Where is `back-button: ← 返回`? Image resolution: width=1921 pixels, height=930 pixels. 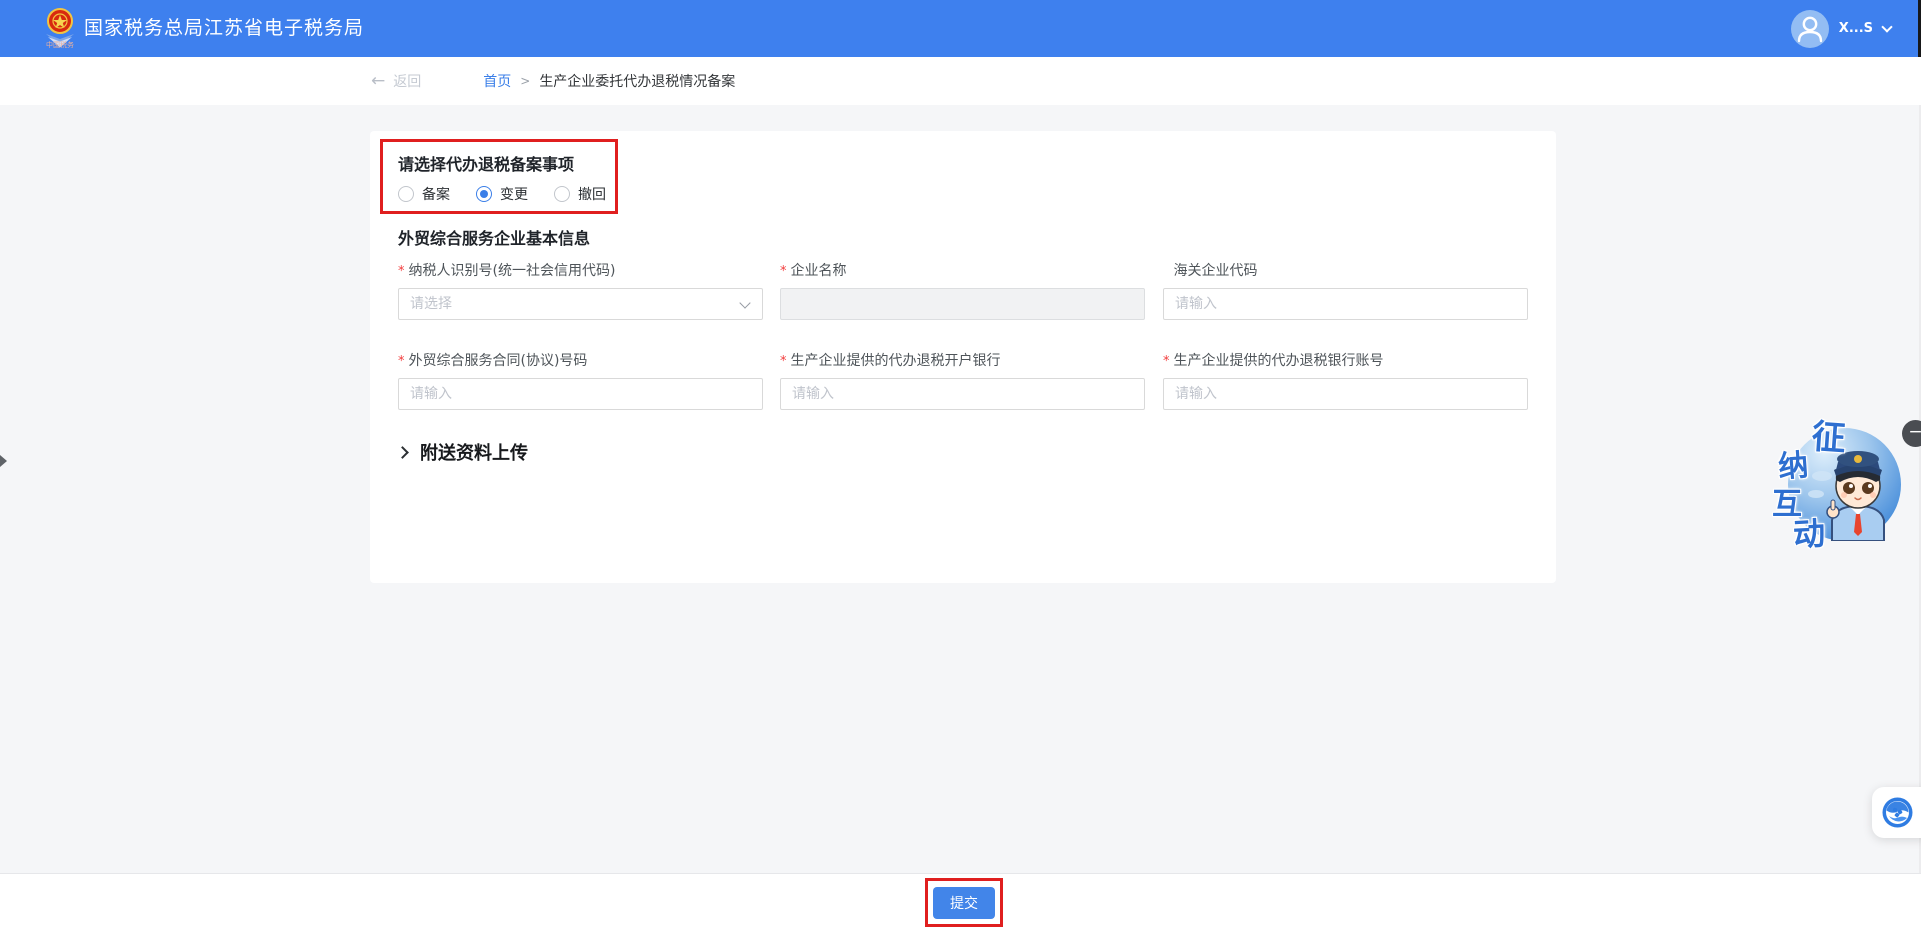
back-button: ← 返回 is located at coordinates (396, 81).